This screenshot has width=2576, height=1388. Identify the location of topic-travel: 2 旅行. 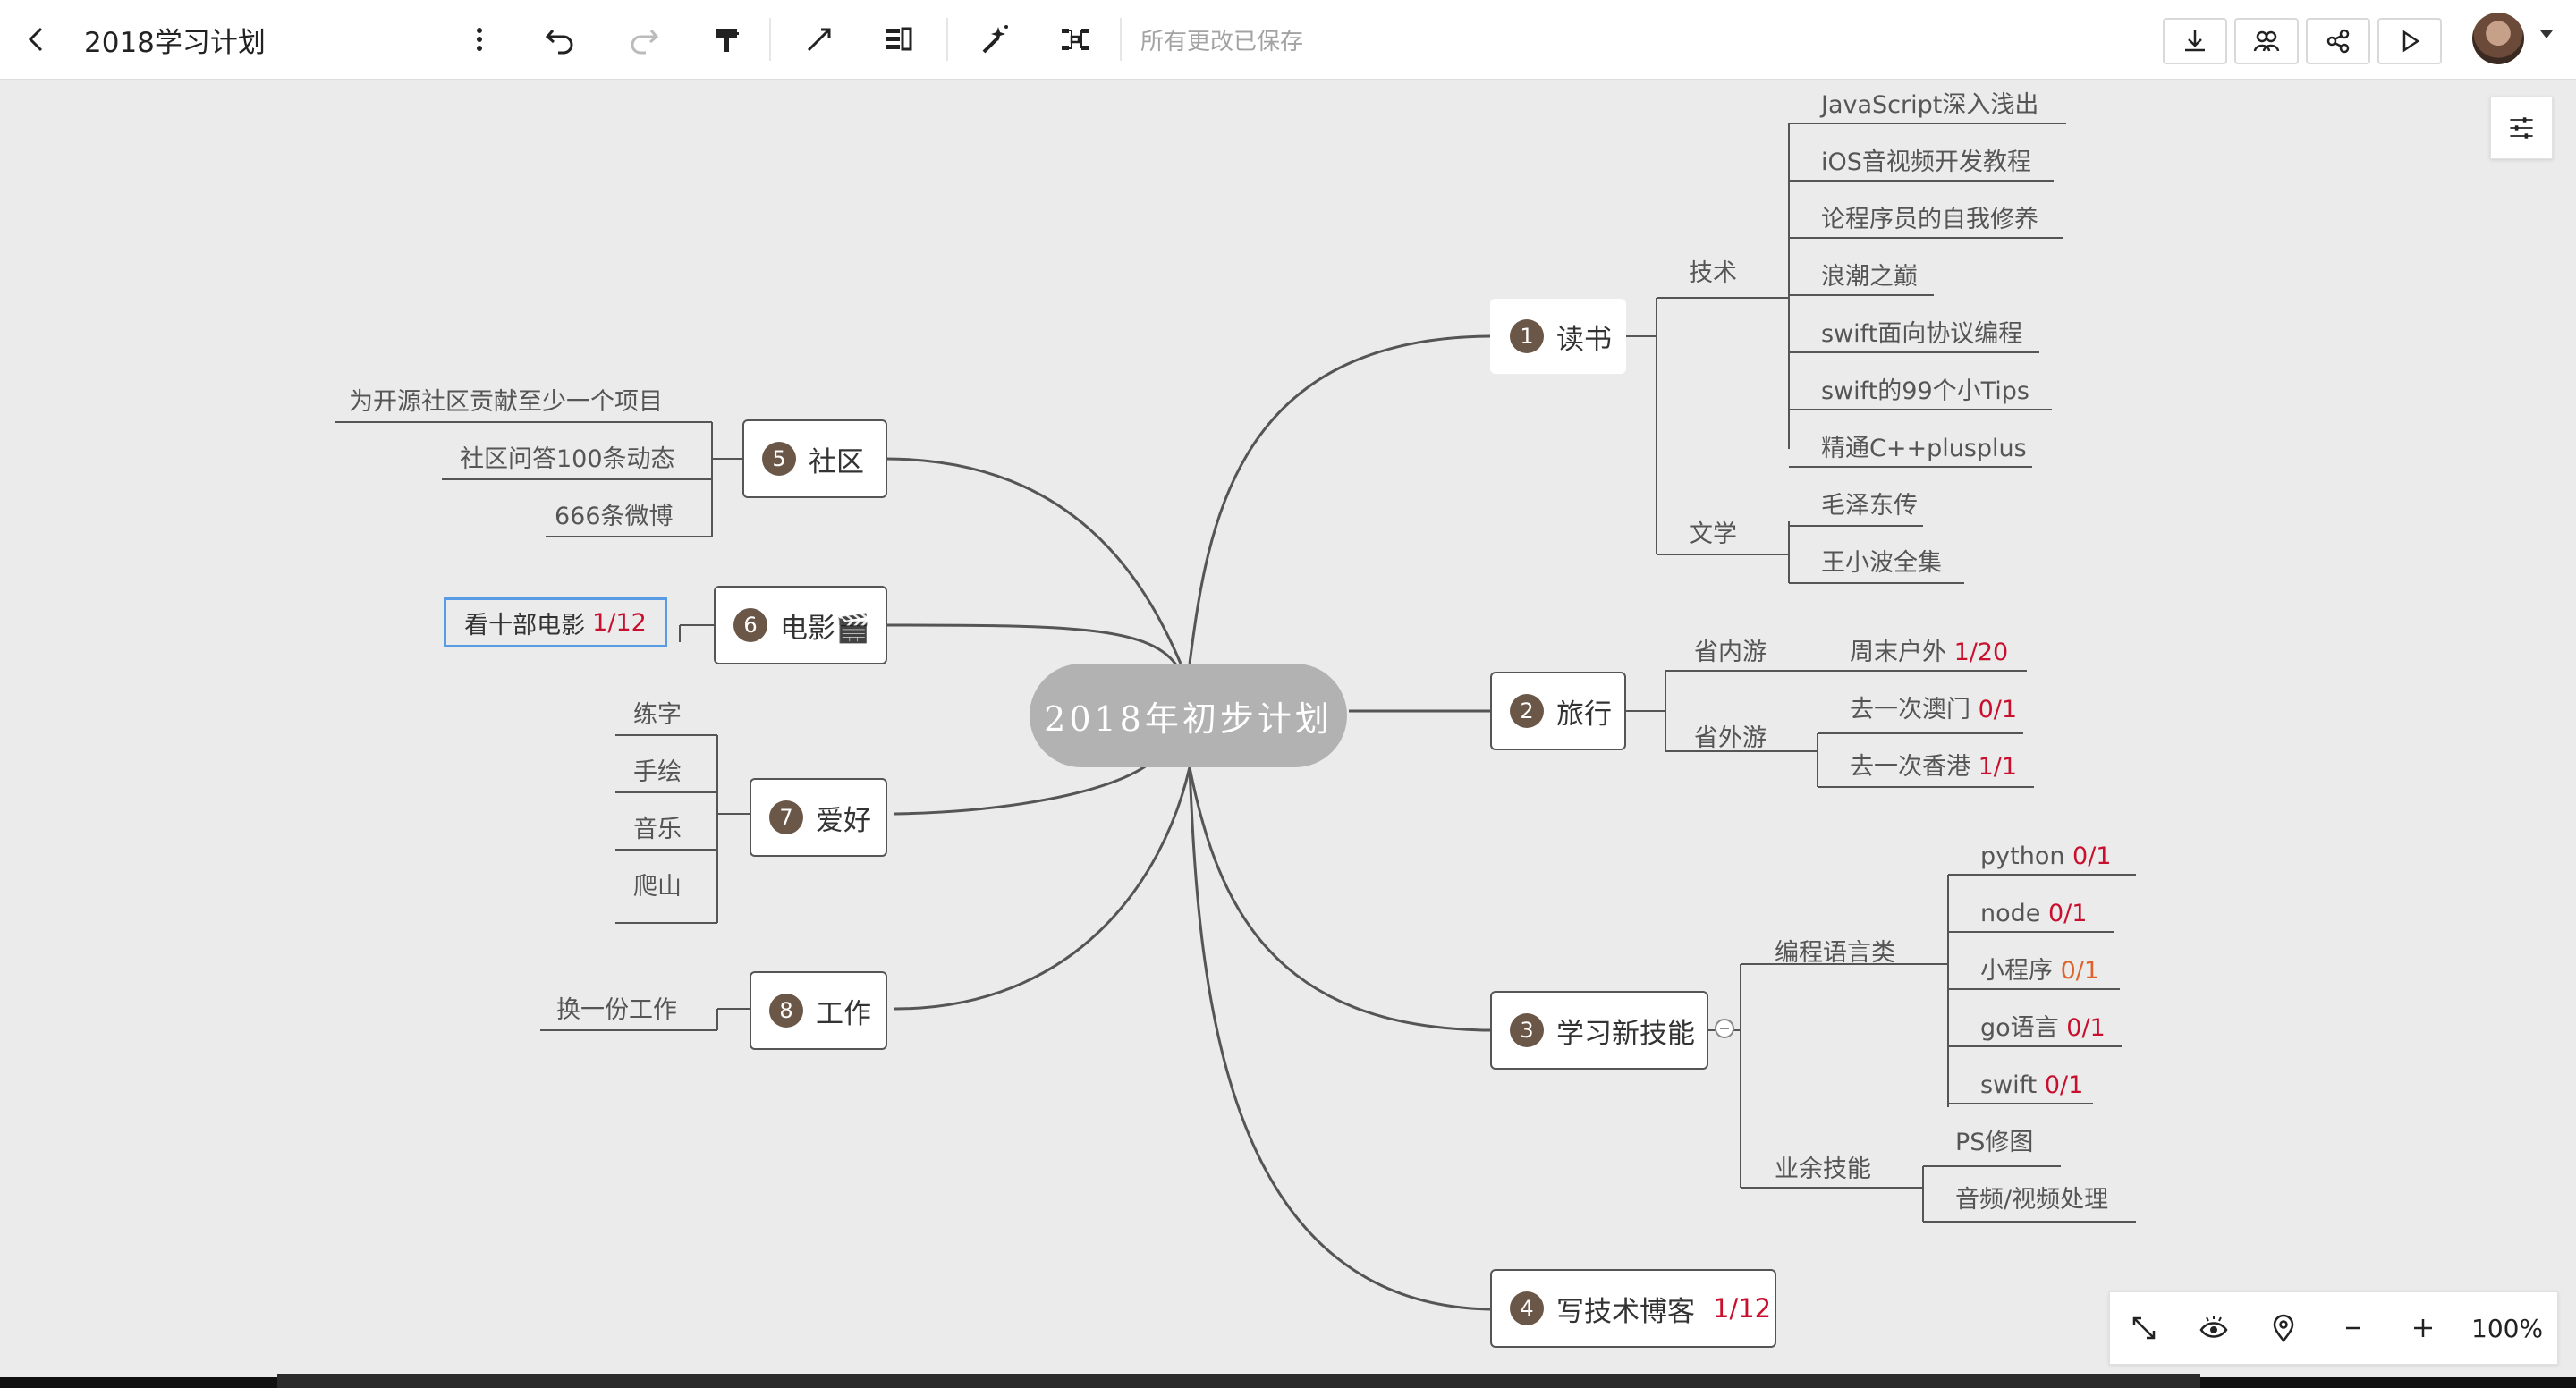
(1558, 711).